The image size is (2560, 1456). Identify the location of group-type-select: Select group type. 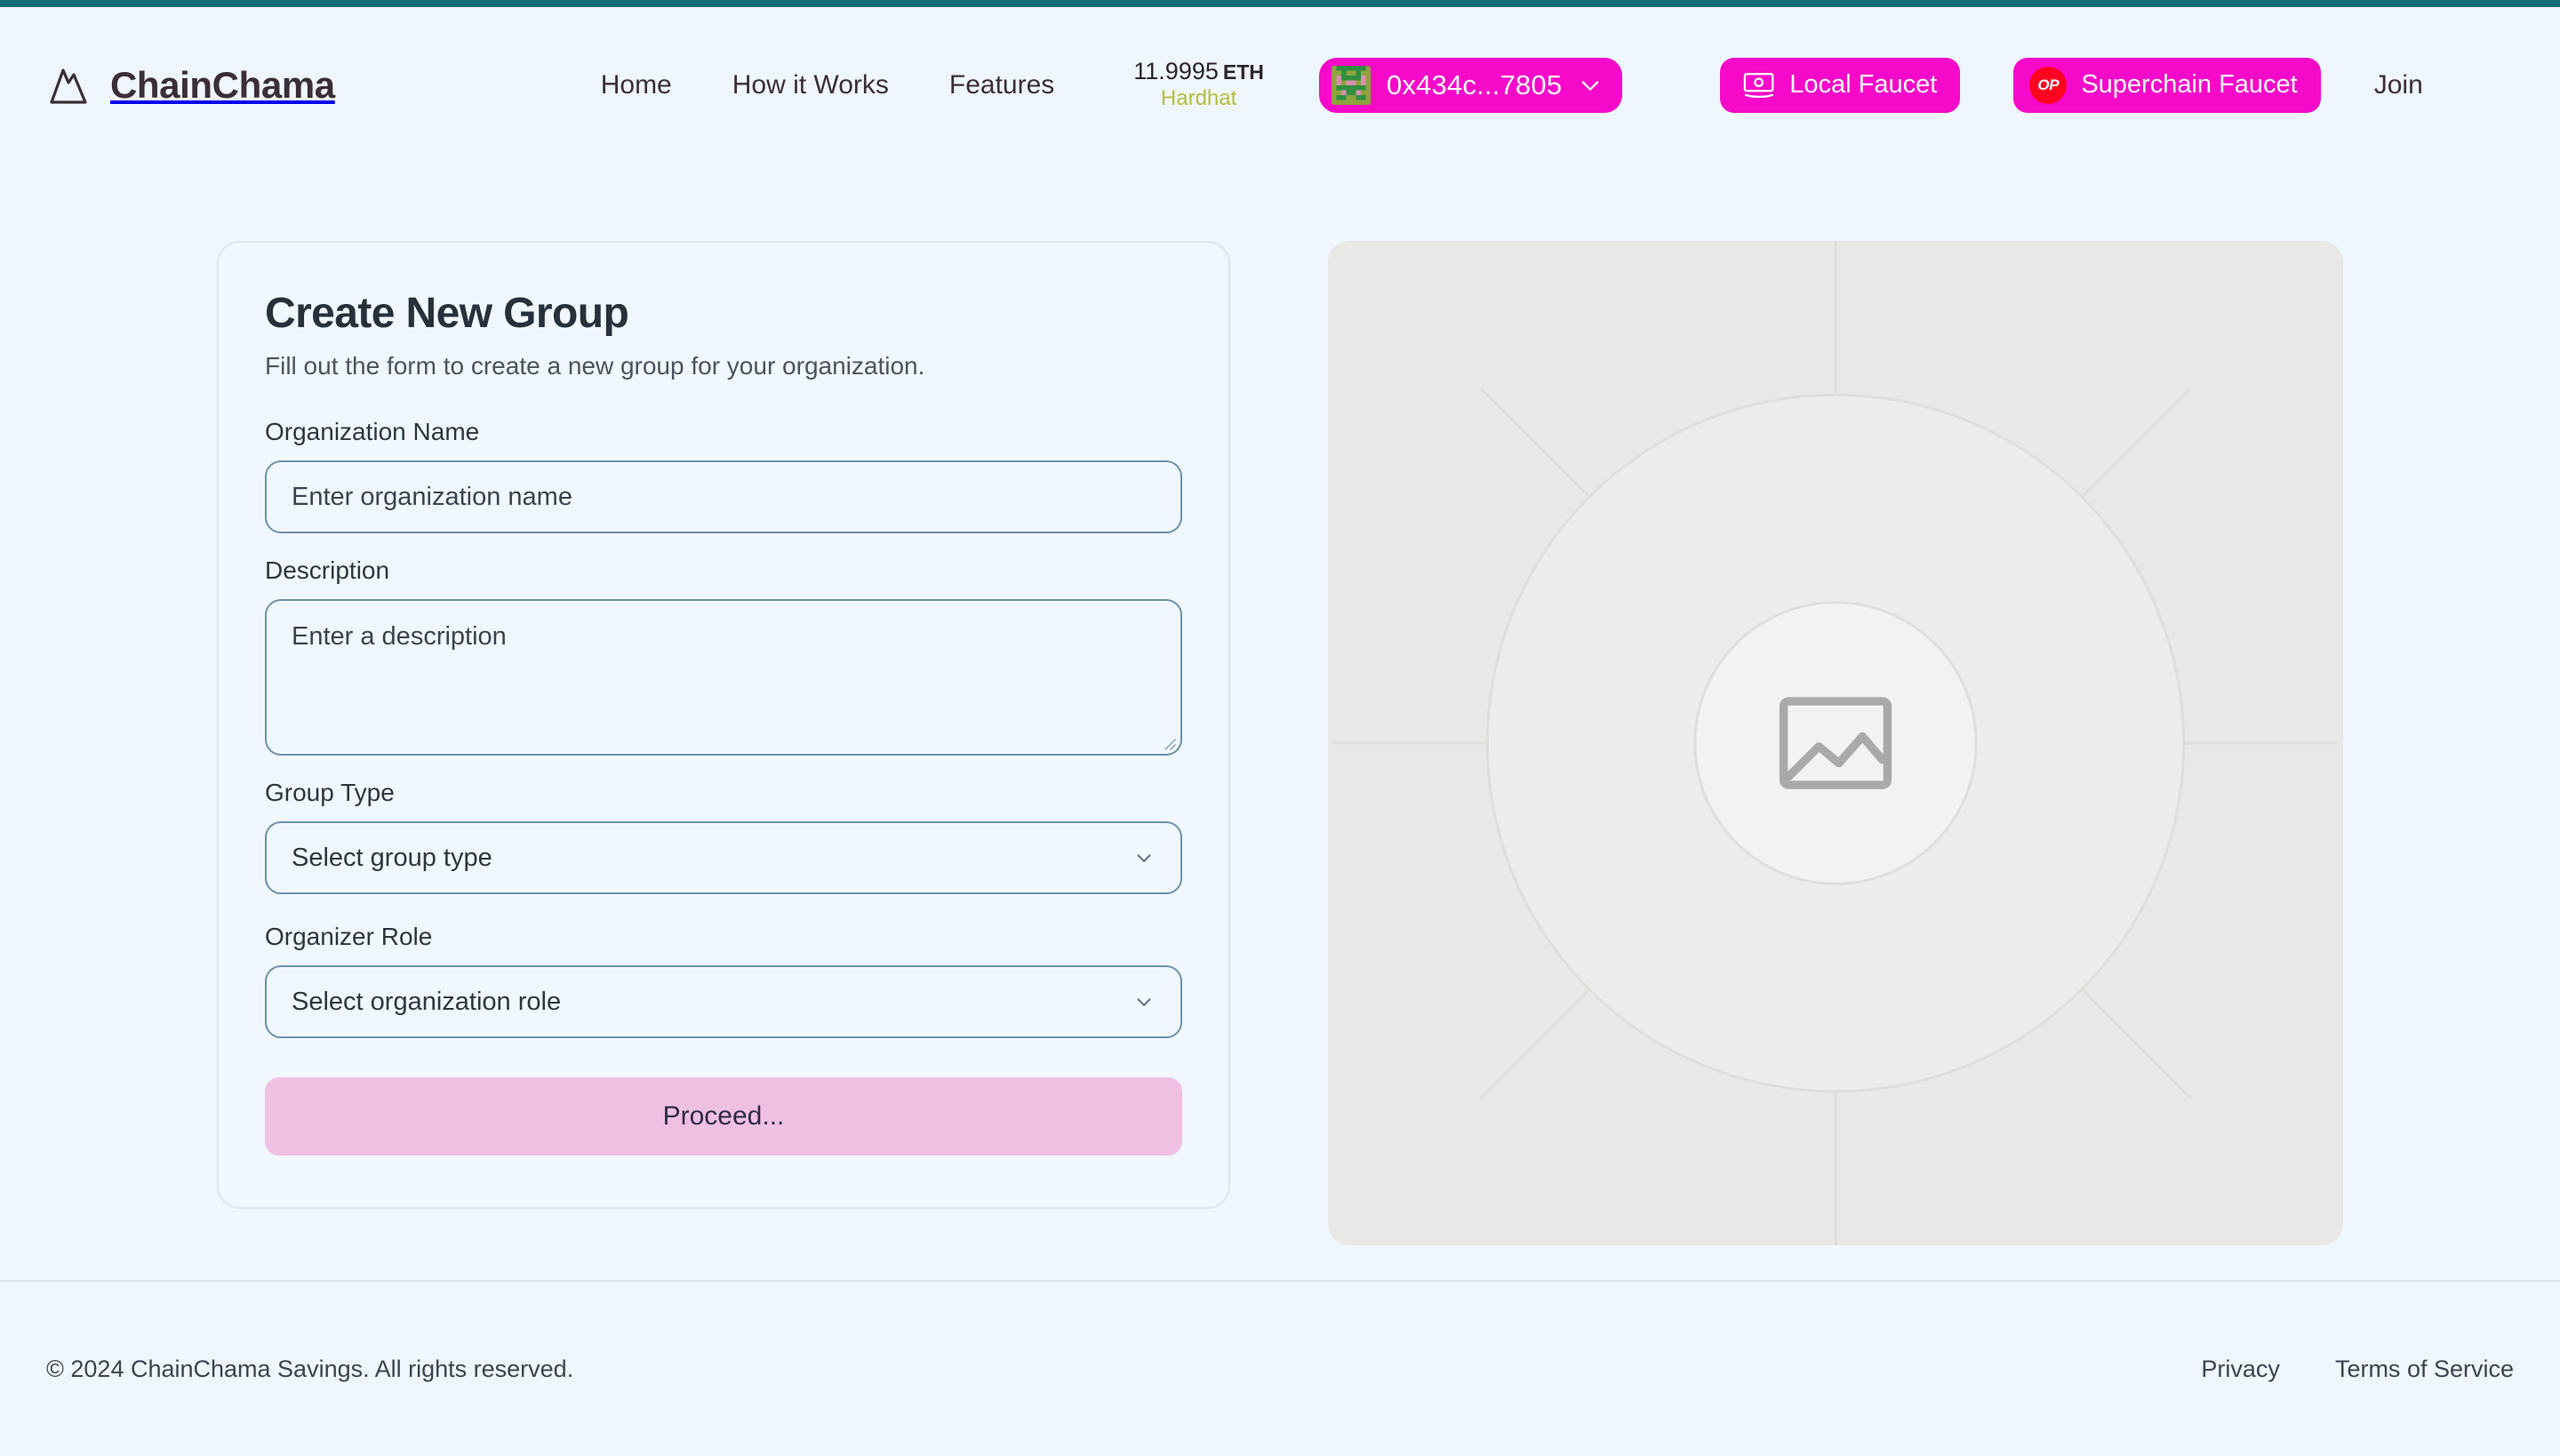
(723, 857).